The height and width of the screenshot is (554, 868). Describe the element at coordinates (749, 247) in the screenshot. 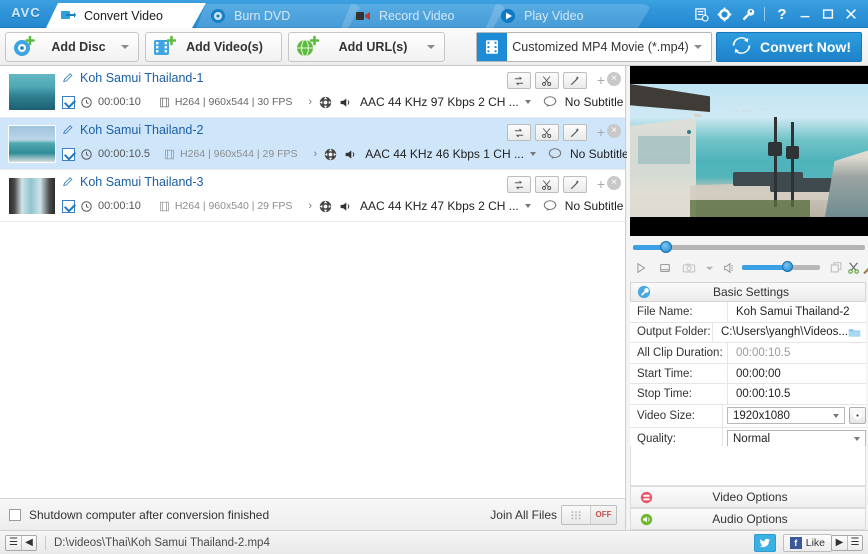

I see `seek-bar` at that location.